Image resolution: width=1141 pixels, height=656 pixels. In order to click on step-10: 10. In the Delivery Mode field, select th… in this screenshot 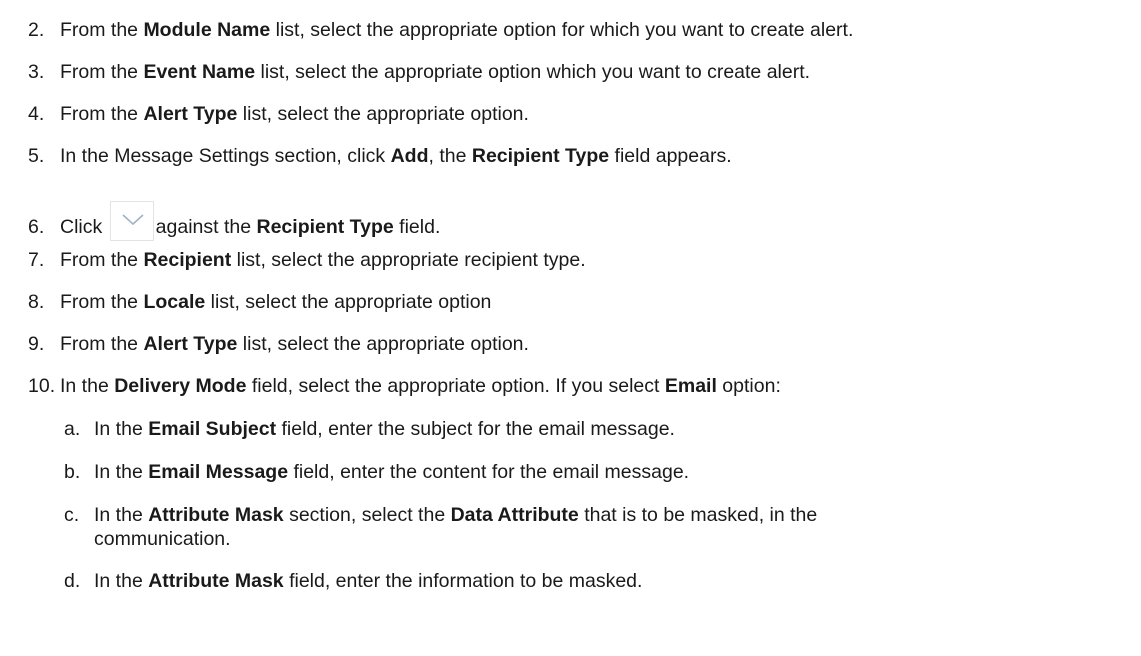, I will do `click(404, 386)`.